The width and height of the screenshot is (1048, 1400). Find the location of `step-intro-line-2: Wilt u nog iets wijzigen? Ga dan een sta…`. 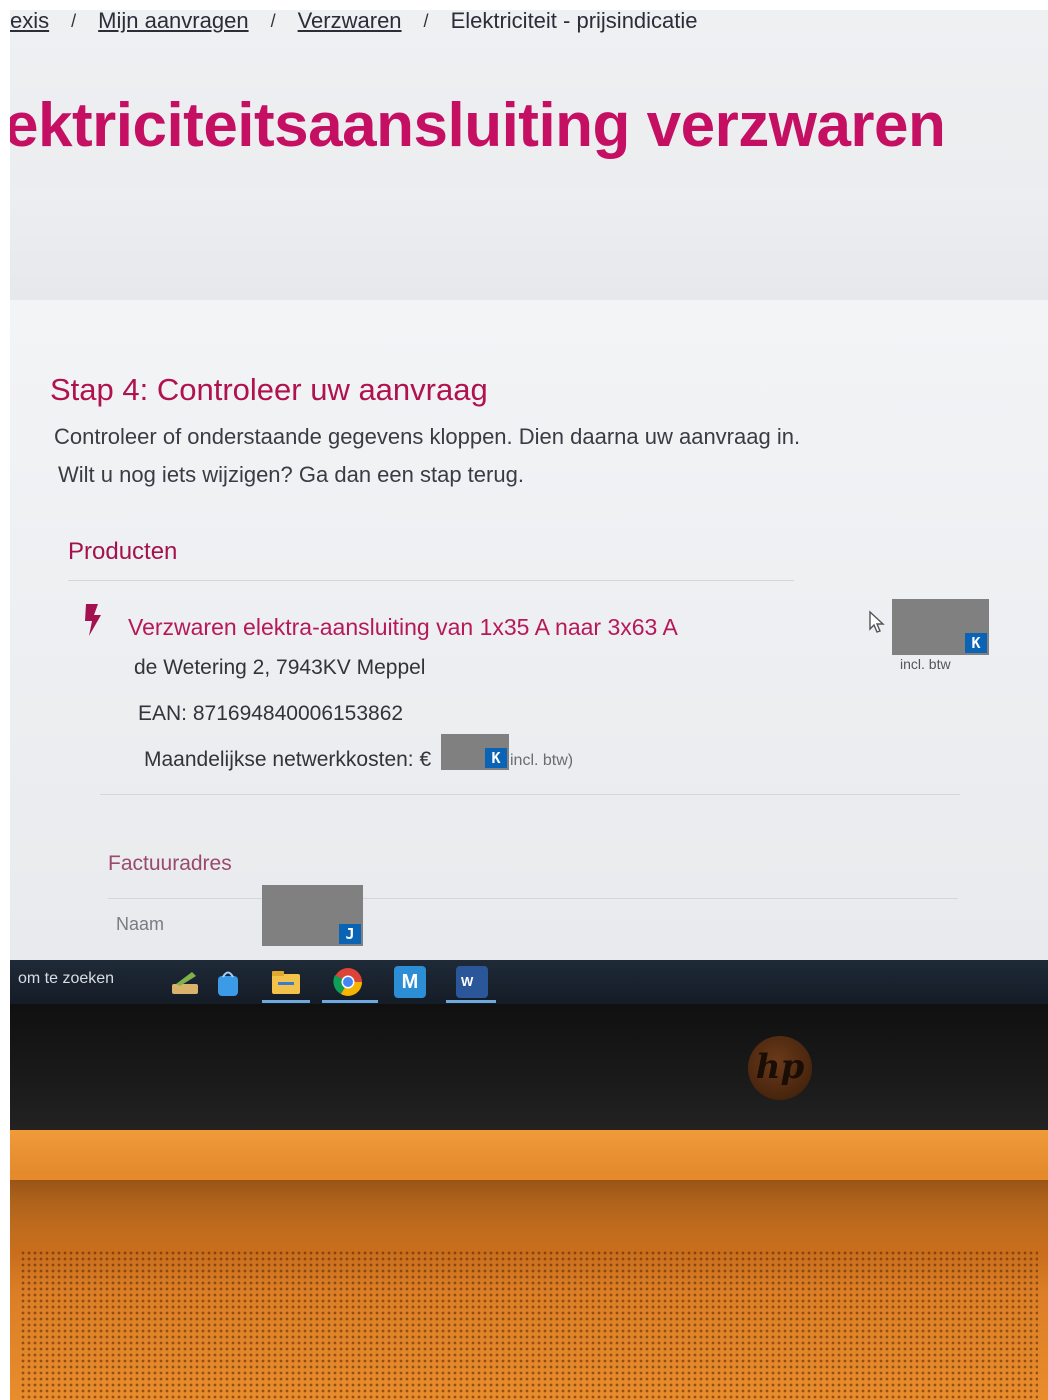

step-intro-line-2: Wilt u nog iets wijzigen? Ga dan een sta… is located at coordinates (291, 474).